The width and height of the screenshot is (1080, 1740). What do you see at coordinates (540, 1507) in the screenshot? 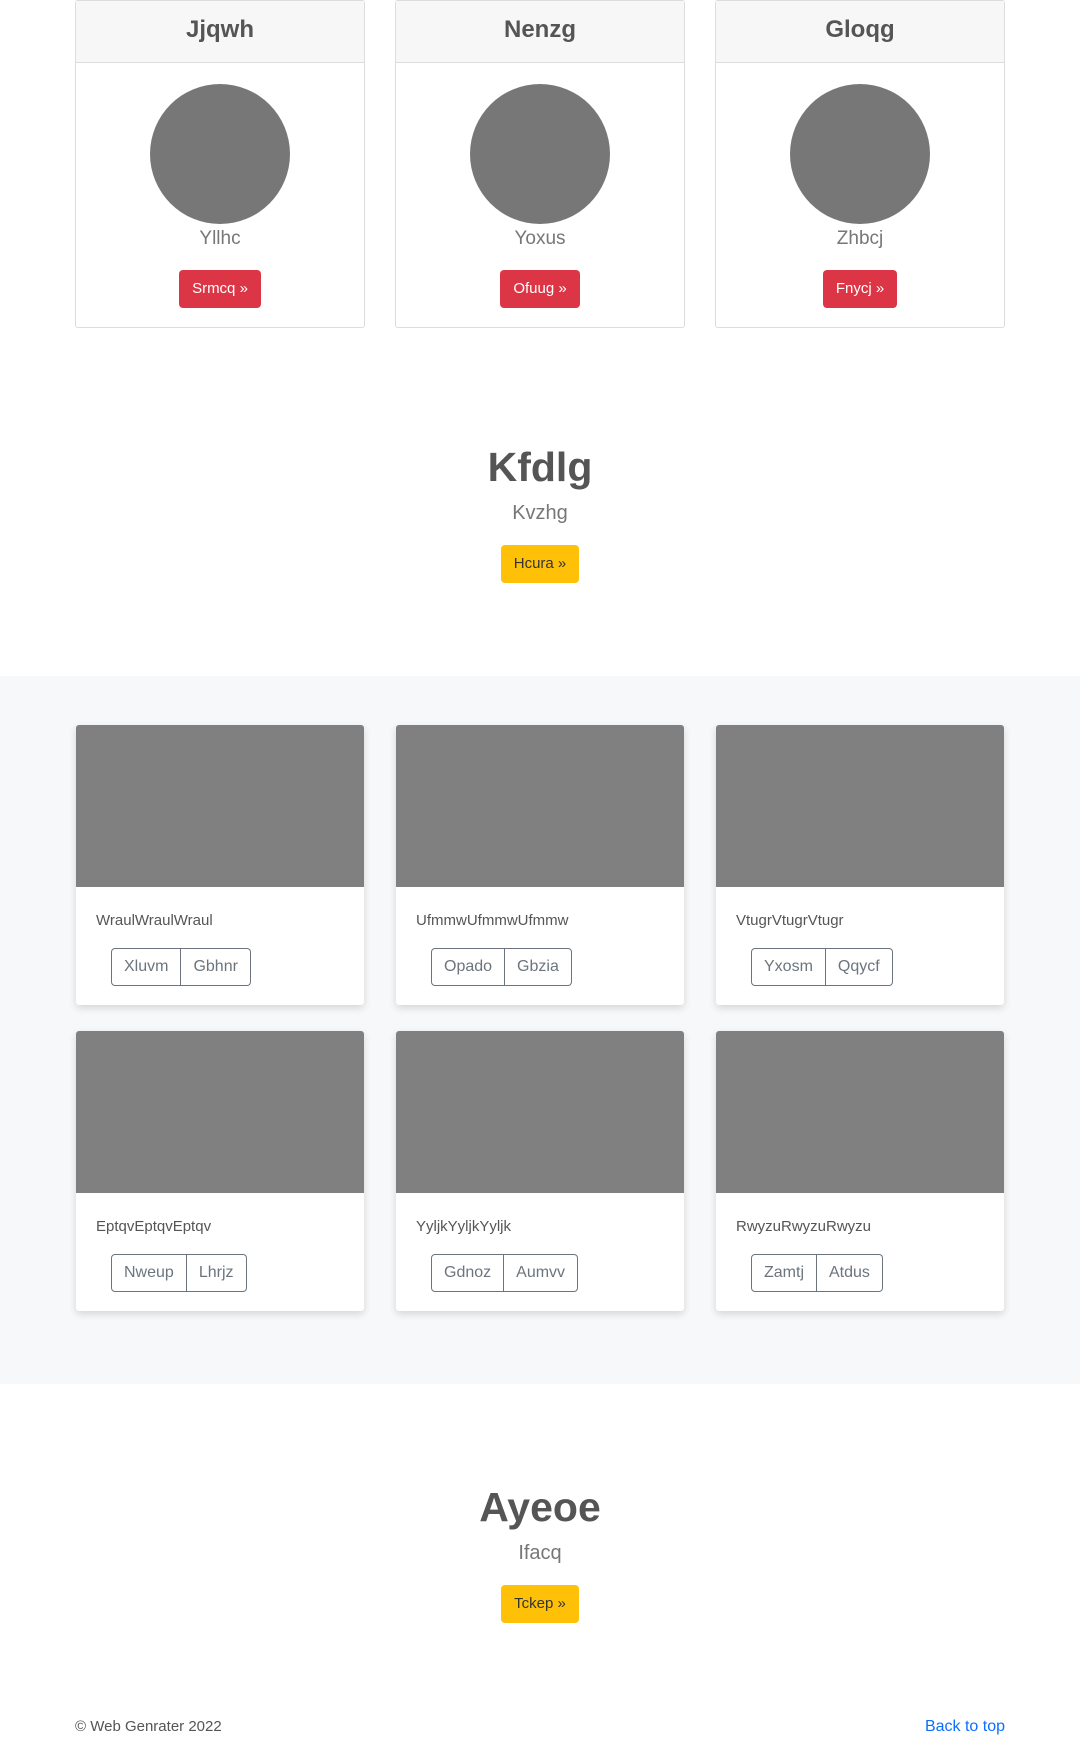
I see `hero-title: Ayeoe` at bounding box center [540, 1507].